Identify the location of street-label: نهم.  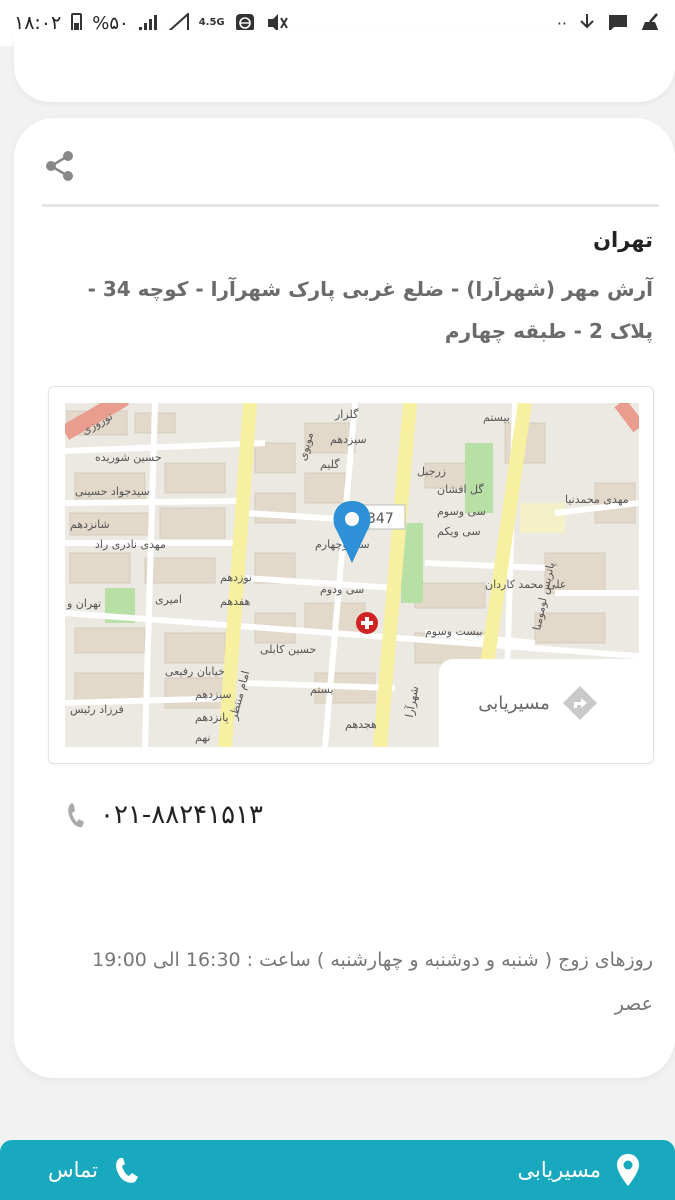
(202, 737).